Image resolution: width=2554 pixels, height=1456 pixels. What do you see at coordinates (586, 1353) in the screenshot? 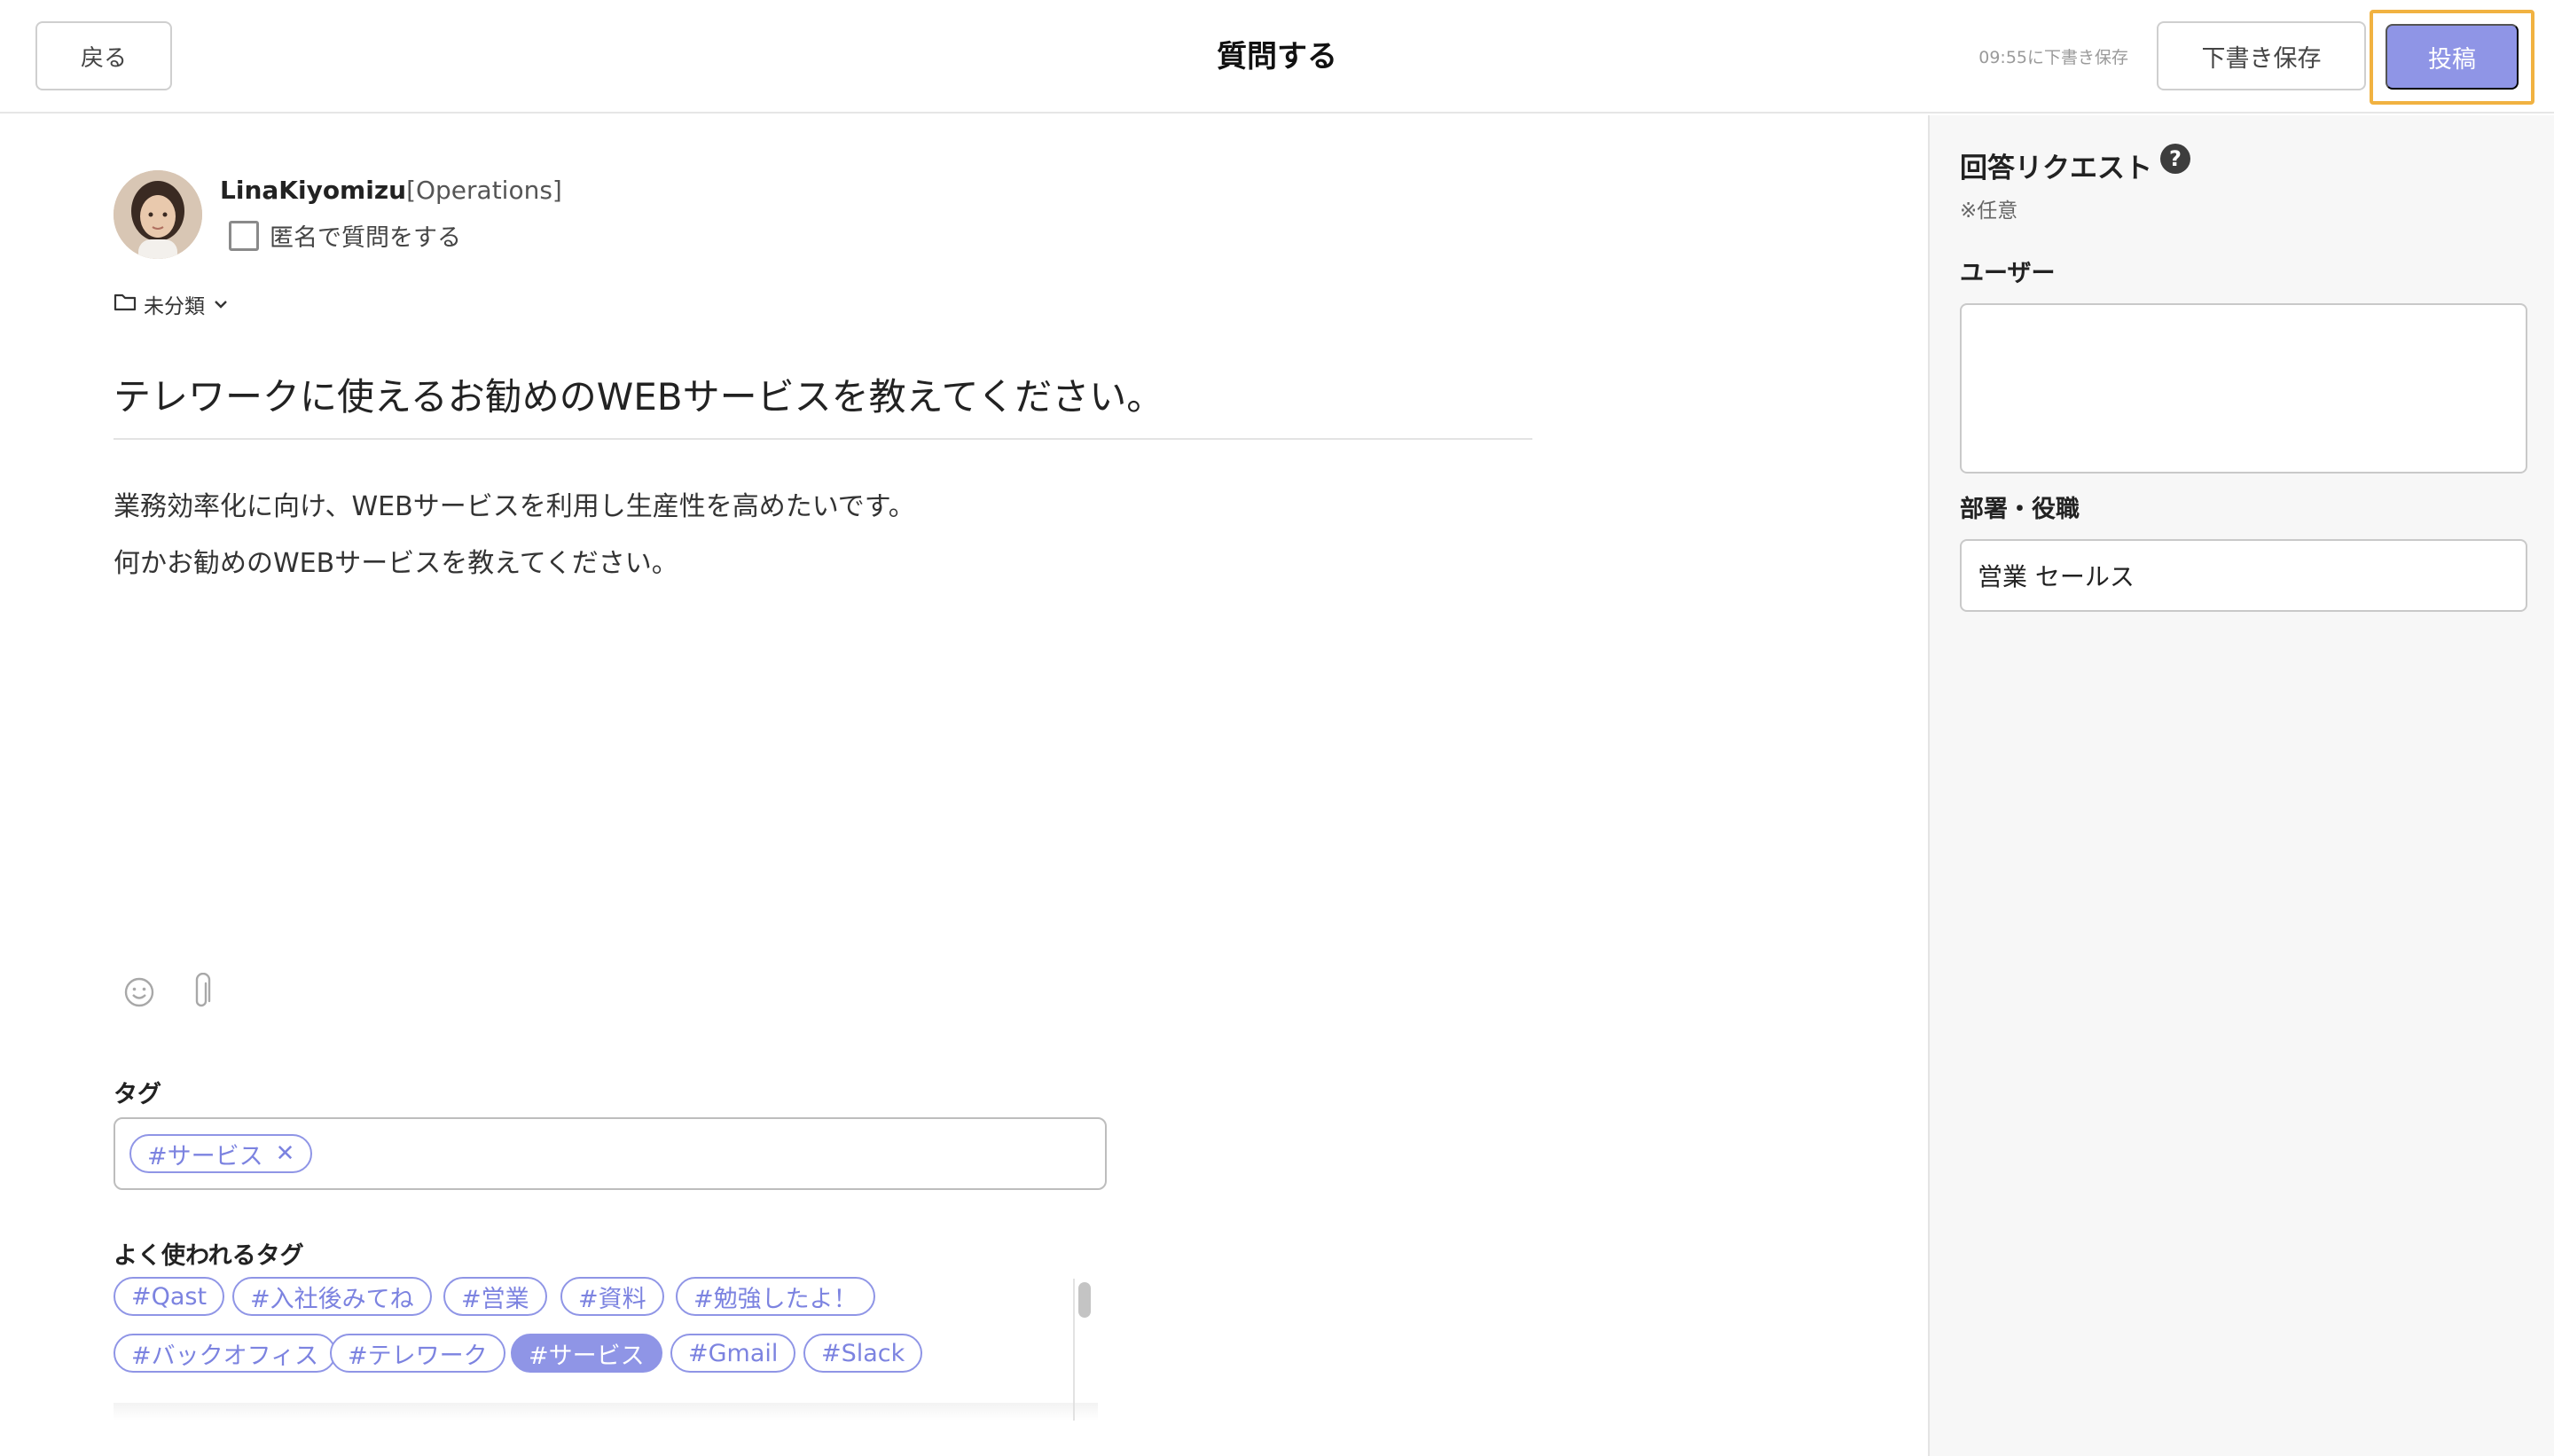
I see `popular-tag-chip-selected: #サービス` at bounding box center [586, 1353].